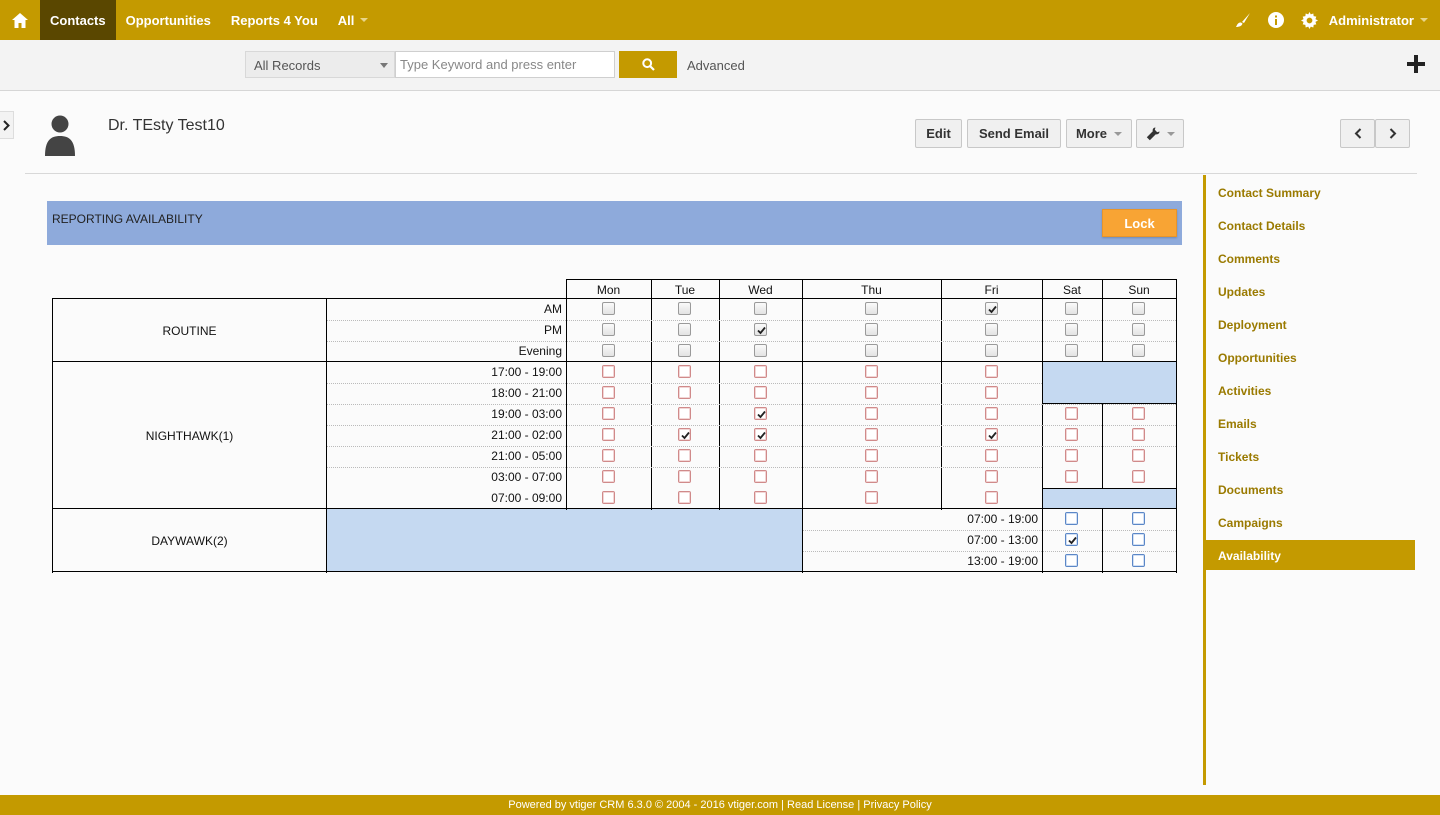 Image resolution: width=1440 pixels, height=815 pixels. What do you see at coordinates (1309, 20) in the screenshot?
I see `gear-icon` at bounding box center [1309, 20].